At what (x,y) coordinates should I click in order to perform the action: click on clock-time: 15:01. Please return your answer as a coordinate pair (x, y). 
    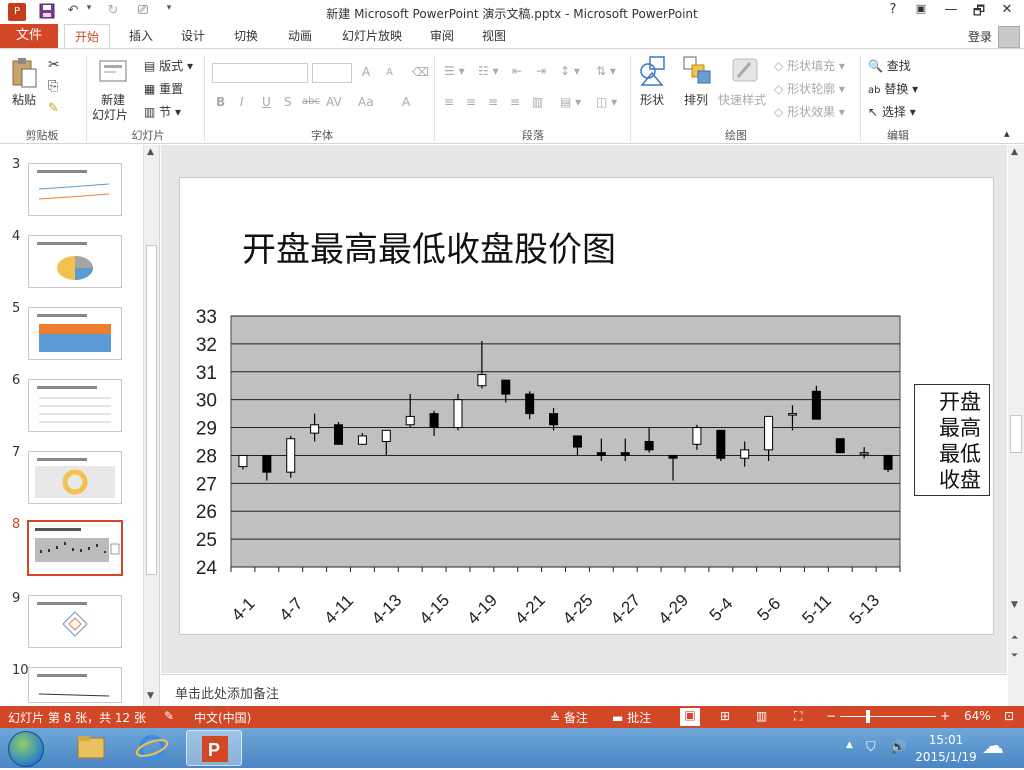
    Looking at the image, I should click on (946, 740).